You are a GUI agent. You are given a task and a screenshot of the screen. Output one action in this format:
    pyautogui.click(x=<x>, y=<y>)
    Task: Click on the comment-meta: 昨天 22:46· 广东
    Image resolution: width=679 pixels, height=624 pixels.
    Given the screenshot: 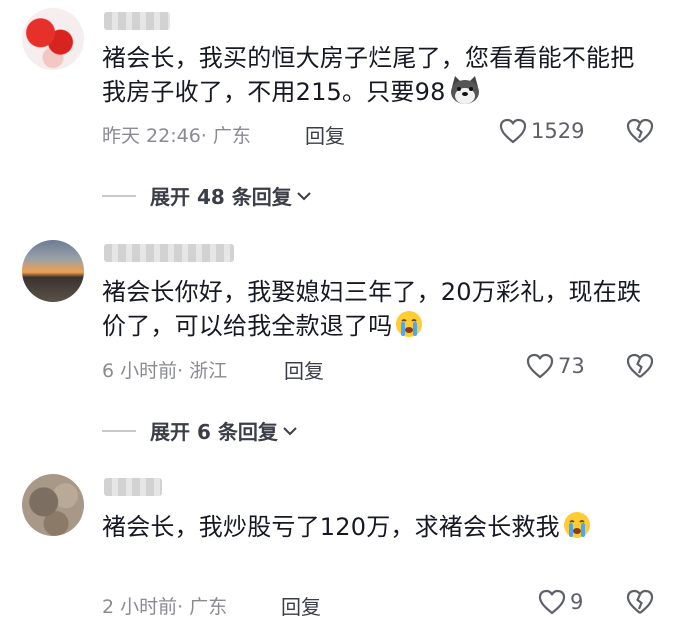 What is the action you would take?
    pyautogui.click(x=176, y=134)
    